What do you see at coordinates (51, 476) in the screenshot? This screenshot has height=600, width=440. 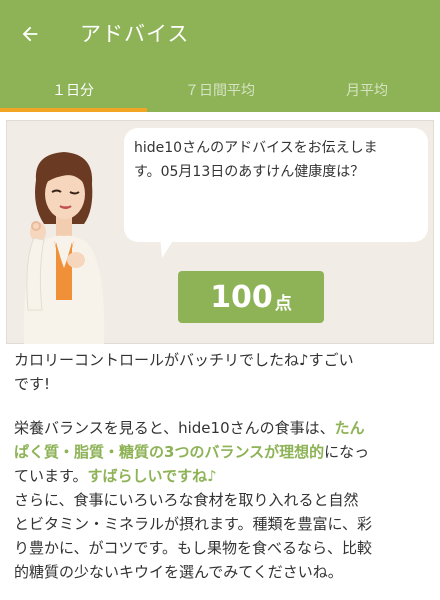 I see `advice-line: ています。` at bounding box center [51, 476].